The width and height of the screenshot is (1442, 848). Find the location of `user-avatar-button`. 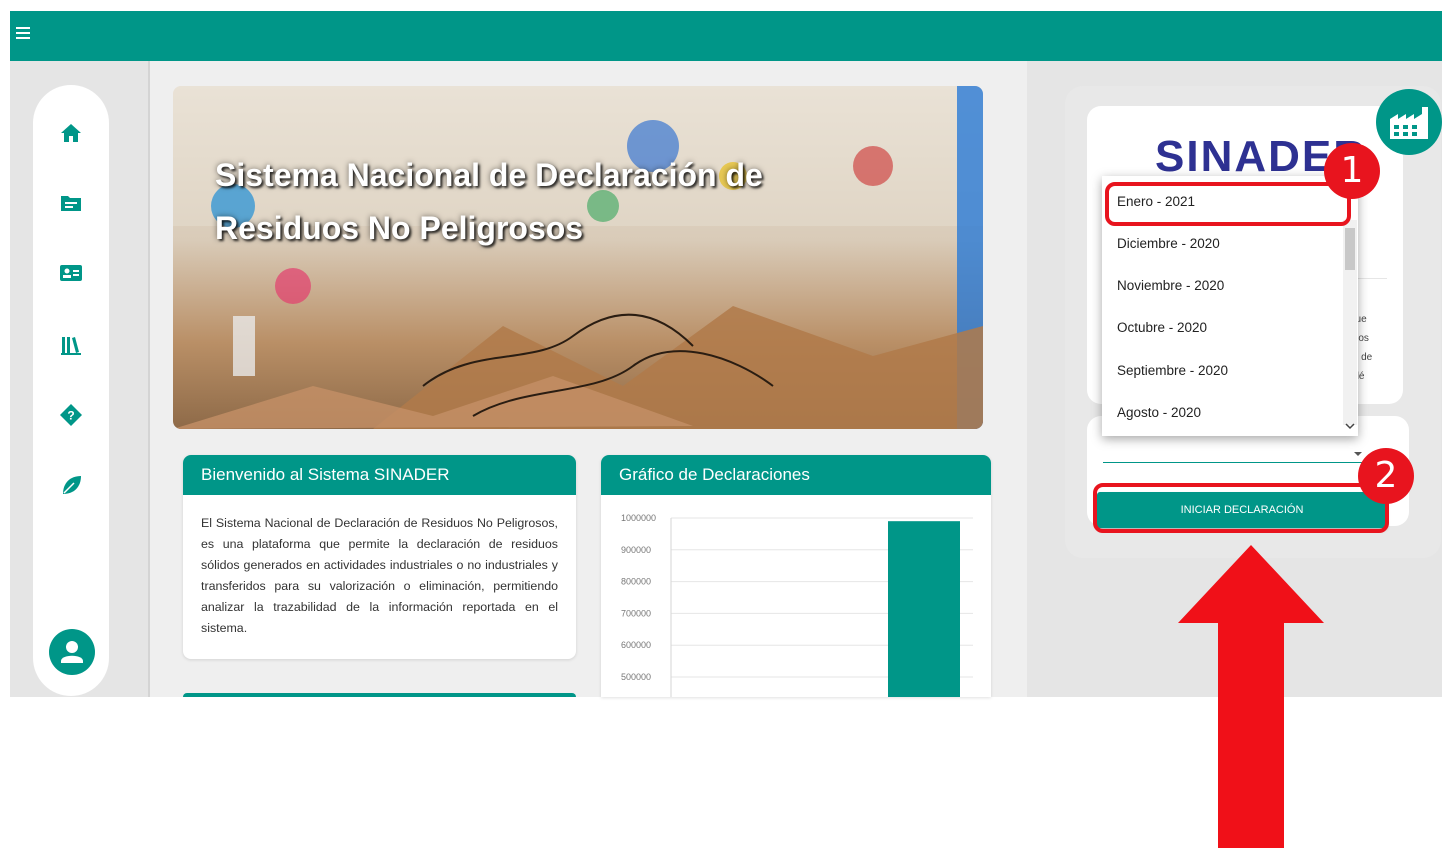

user-avatar-button is located at coordinates (72, 652).